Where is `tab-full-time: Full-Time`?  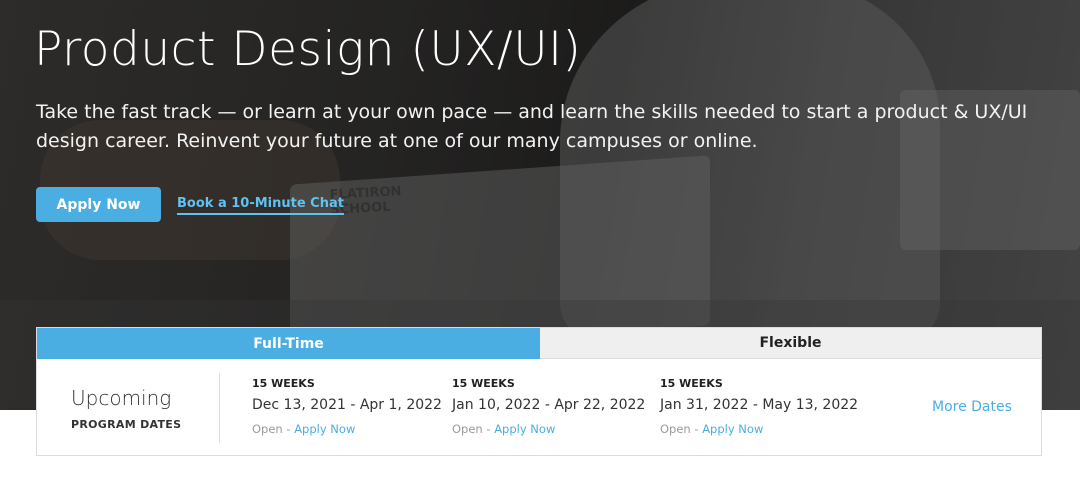 tab-full-time: Full-Time is located at coordinates (288, 343).